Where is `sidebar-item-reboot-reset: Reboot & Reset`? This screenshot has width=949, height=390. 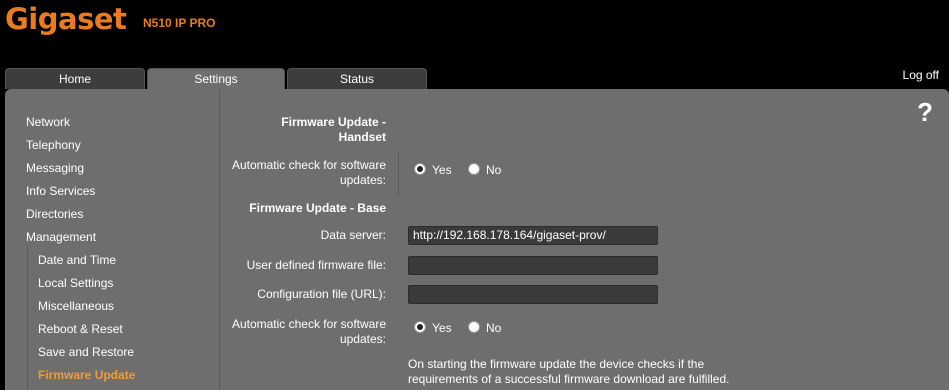
sidebar-item-reboot-reset: Reboot & Reset is located at coordinates (80, 329).